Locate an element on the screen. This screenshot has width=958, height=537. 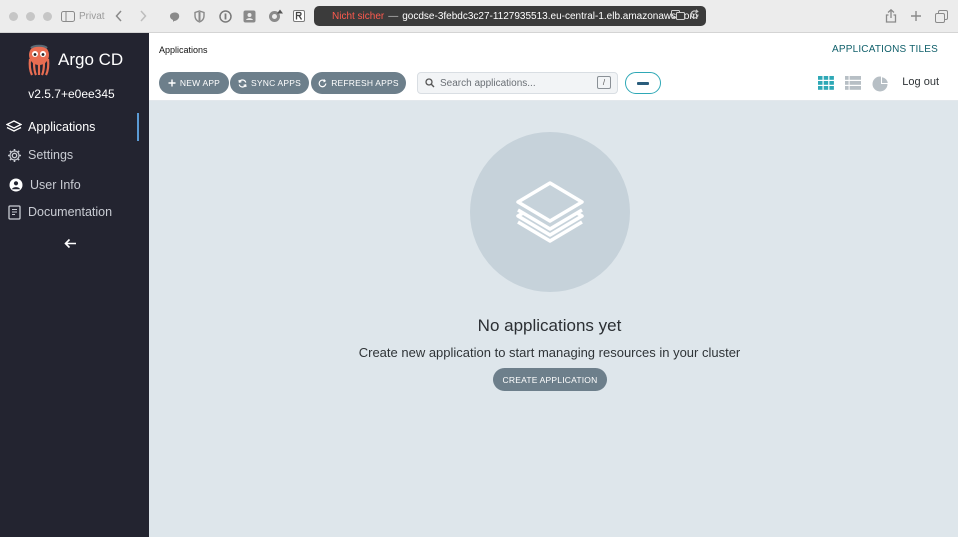
app-name: Argo CD is located at coordinates (91, 59).